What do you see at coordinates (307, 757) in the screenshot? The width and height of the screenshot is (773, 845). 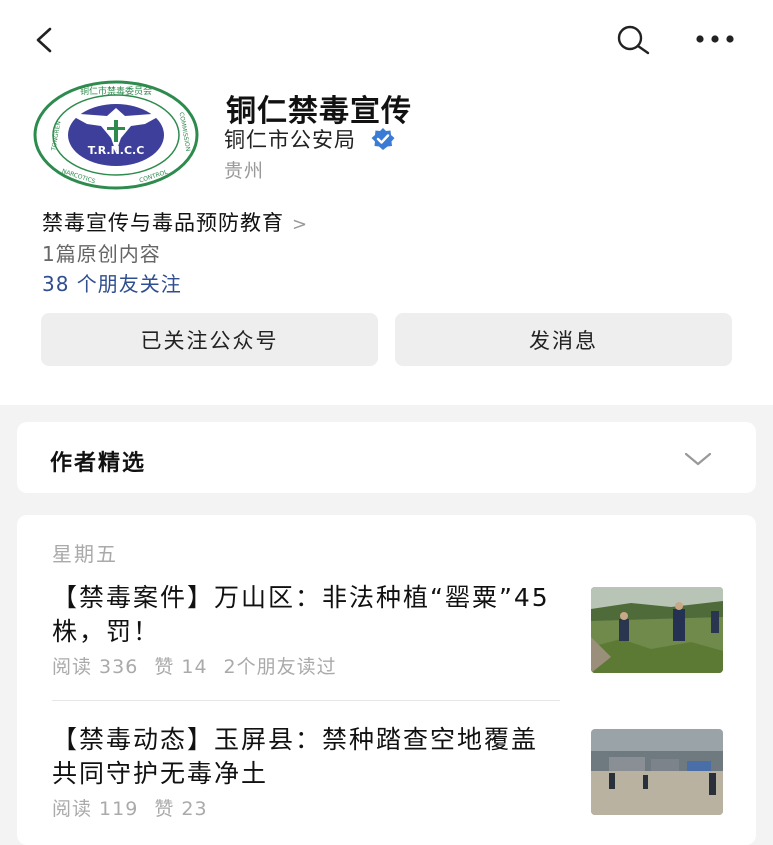 I see `article-title: 【禁毒动态】玉屏县：禁种踏查空地覆盖 共同守护无毒净土` at bounding box center [307, 757].